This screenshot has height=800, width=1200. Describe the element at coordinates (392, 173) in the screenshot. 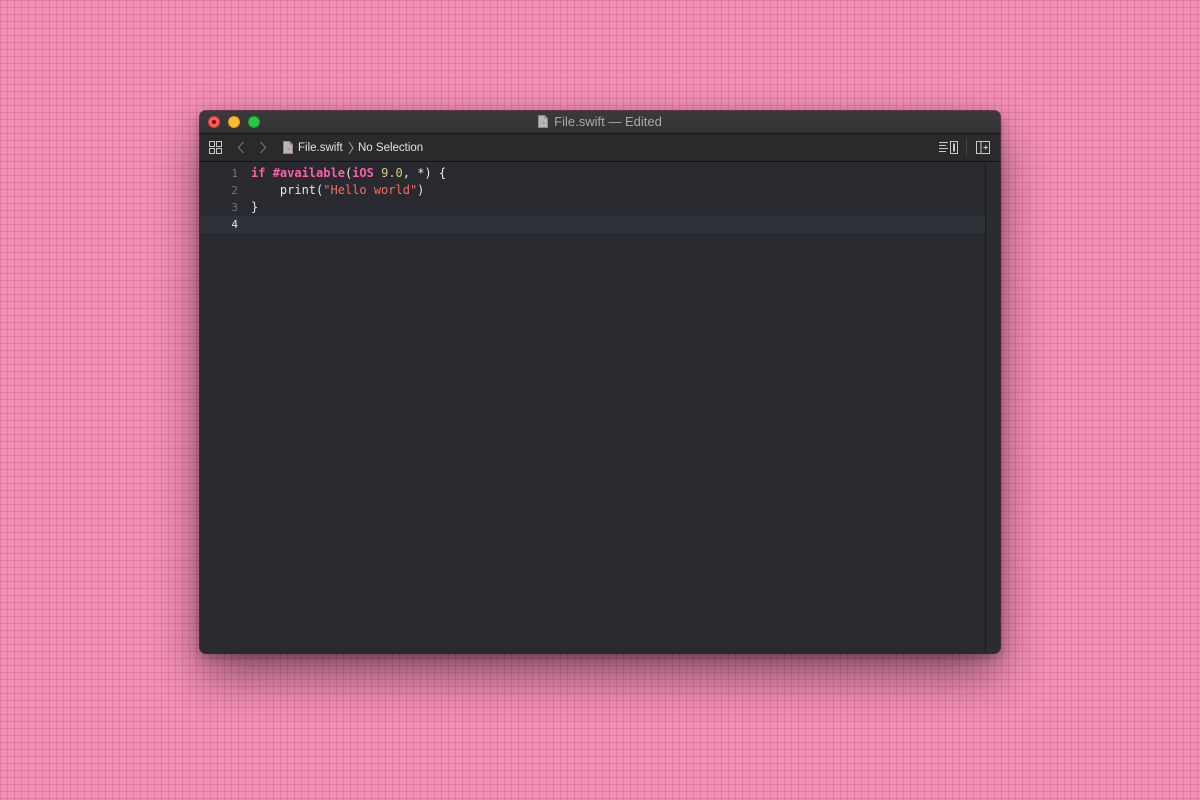

I see `code-token-number: 9.0` at that location.